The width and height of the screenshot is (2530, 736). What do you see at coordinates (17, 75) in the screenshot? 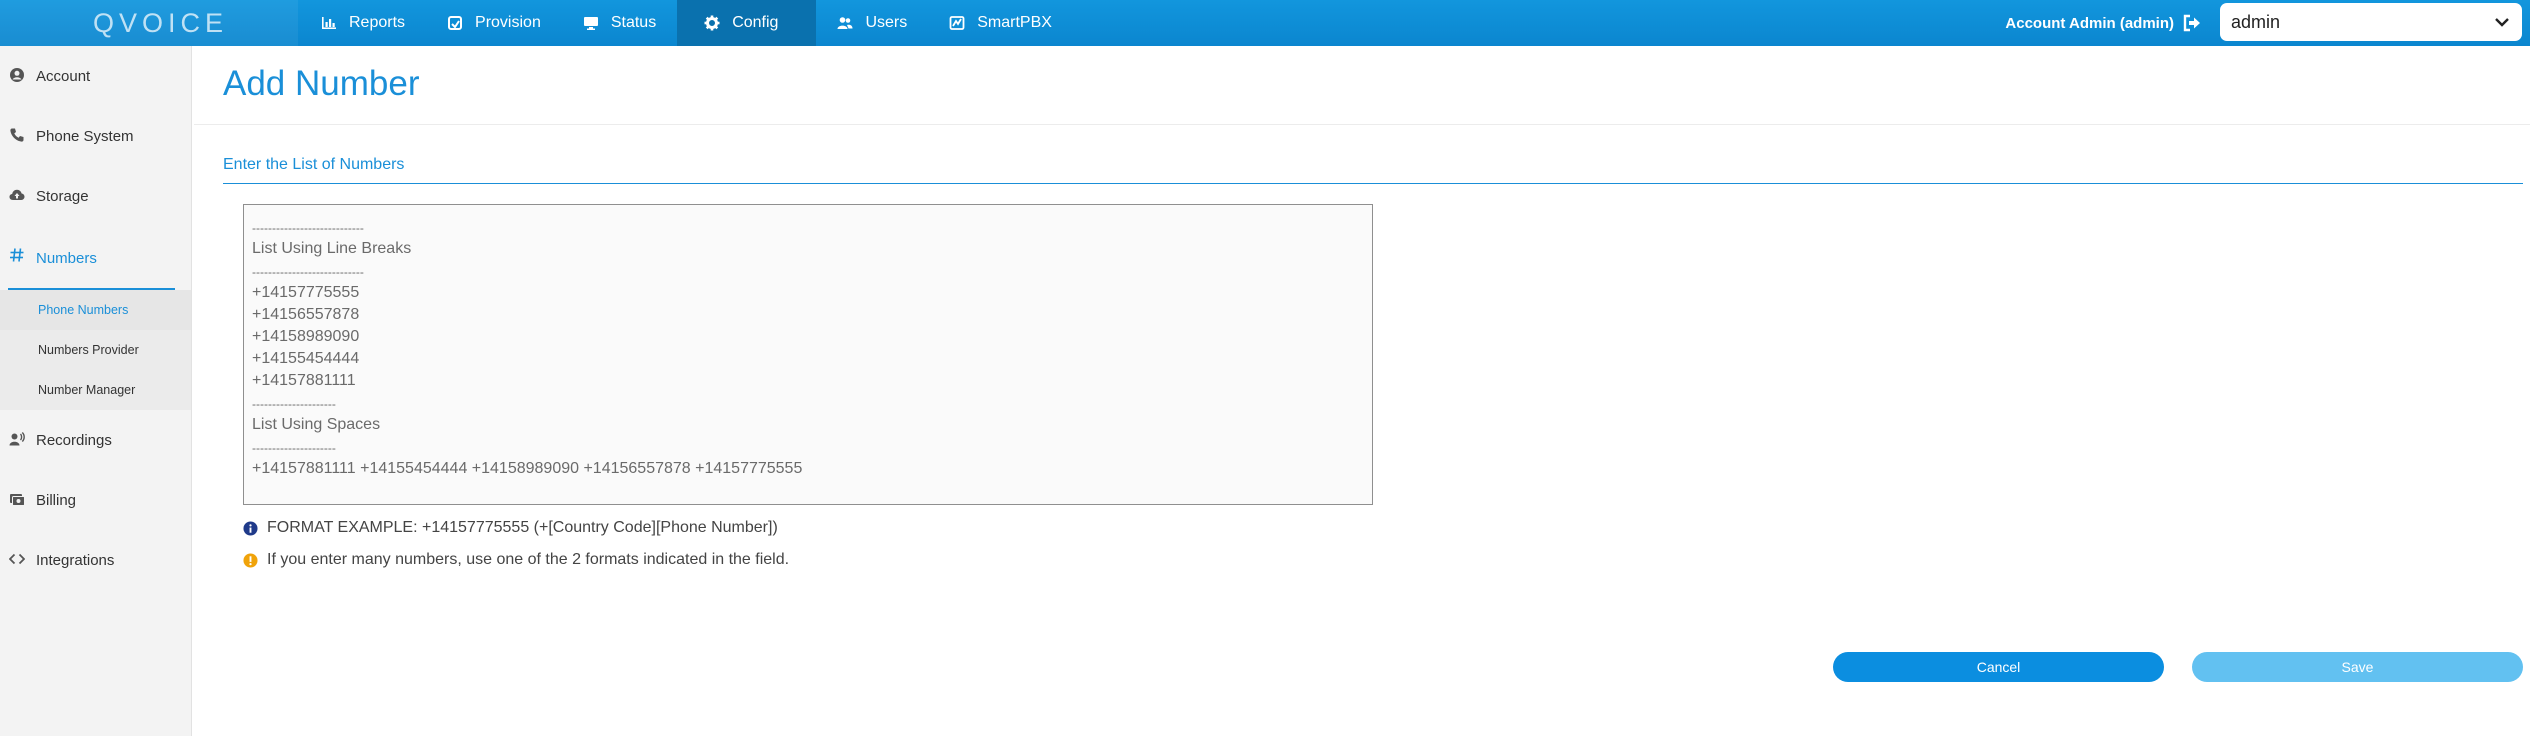
I see `user-circle-icon` at bounding box center [17, 75].